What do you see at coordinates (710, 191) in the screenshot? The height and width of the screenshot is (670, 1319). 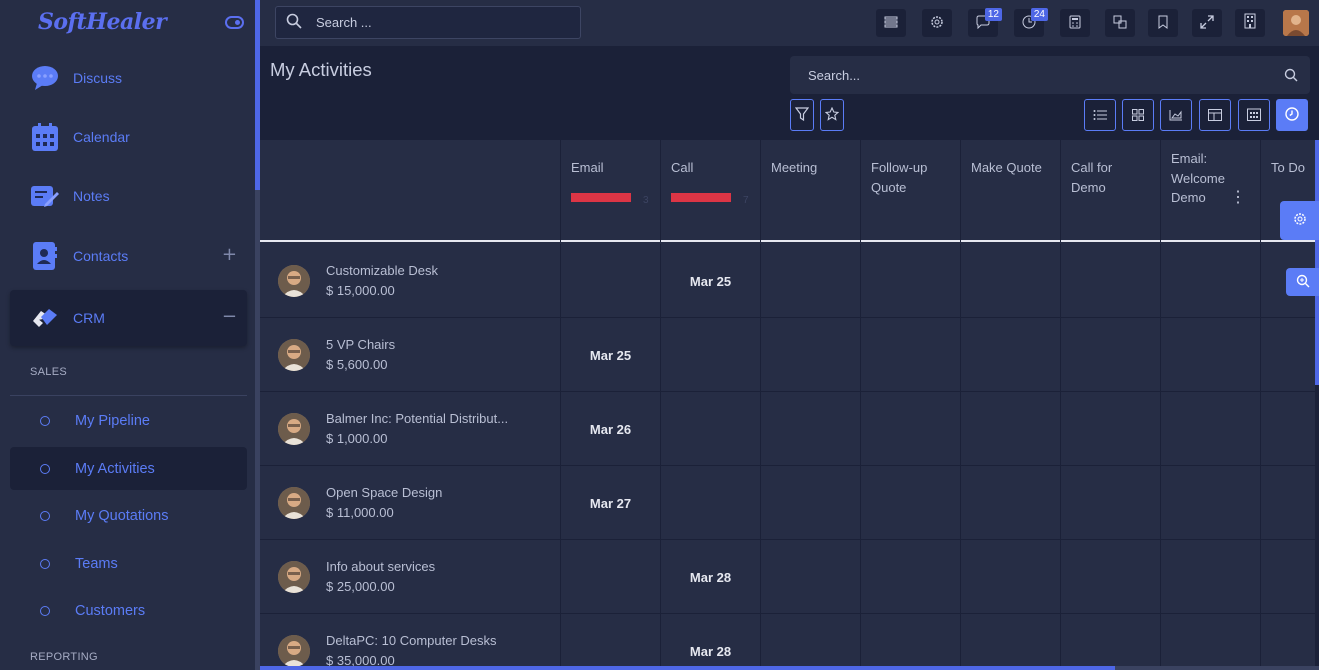 I see `column-header-call: Call 7` at bounding box center [710, 191].